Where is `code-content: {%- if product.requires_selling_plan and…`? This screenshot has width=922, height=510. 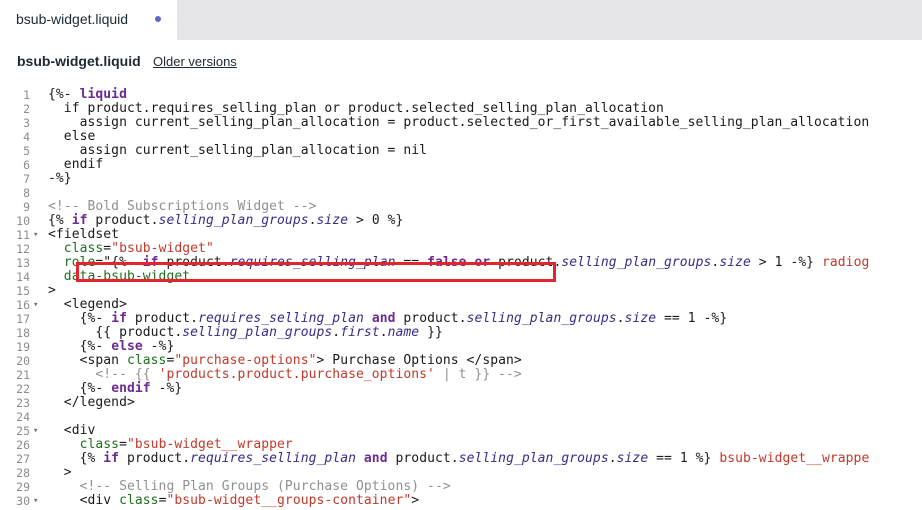
code-content: {%- if product.requires_selling_plan and… is located at coordinates (388, 318).